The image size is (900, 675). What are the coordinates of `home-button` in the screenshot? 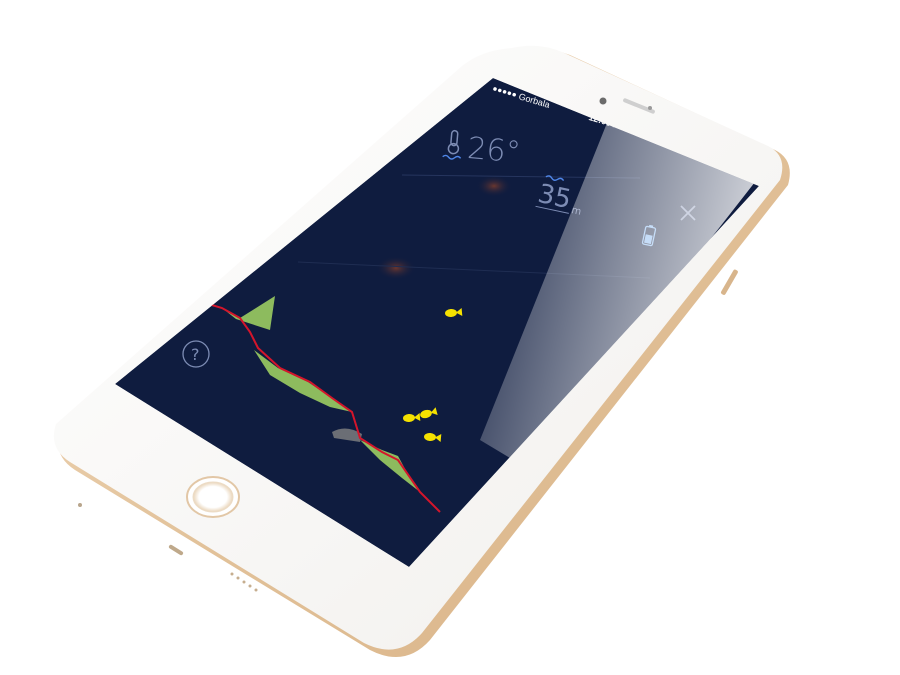 It's located at (213, 497).